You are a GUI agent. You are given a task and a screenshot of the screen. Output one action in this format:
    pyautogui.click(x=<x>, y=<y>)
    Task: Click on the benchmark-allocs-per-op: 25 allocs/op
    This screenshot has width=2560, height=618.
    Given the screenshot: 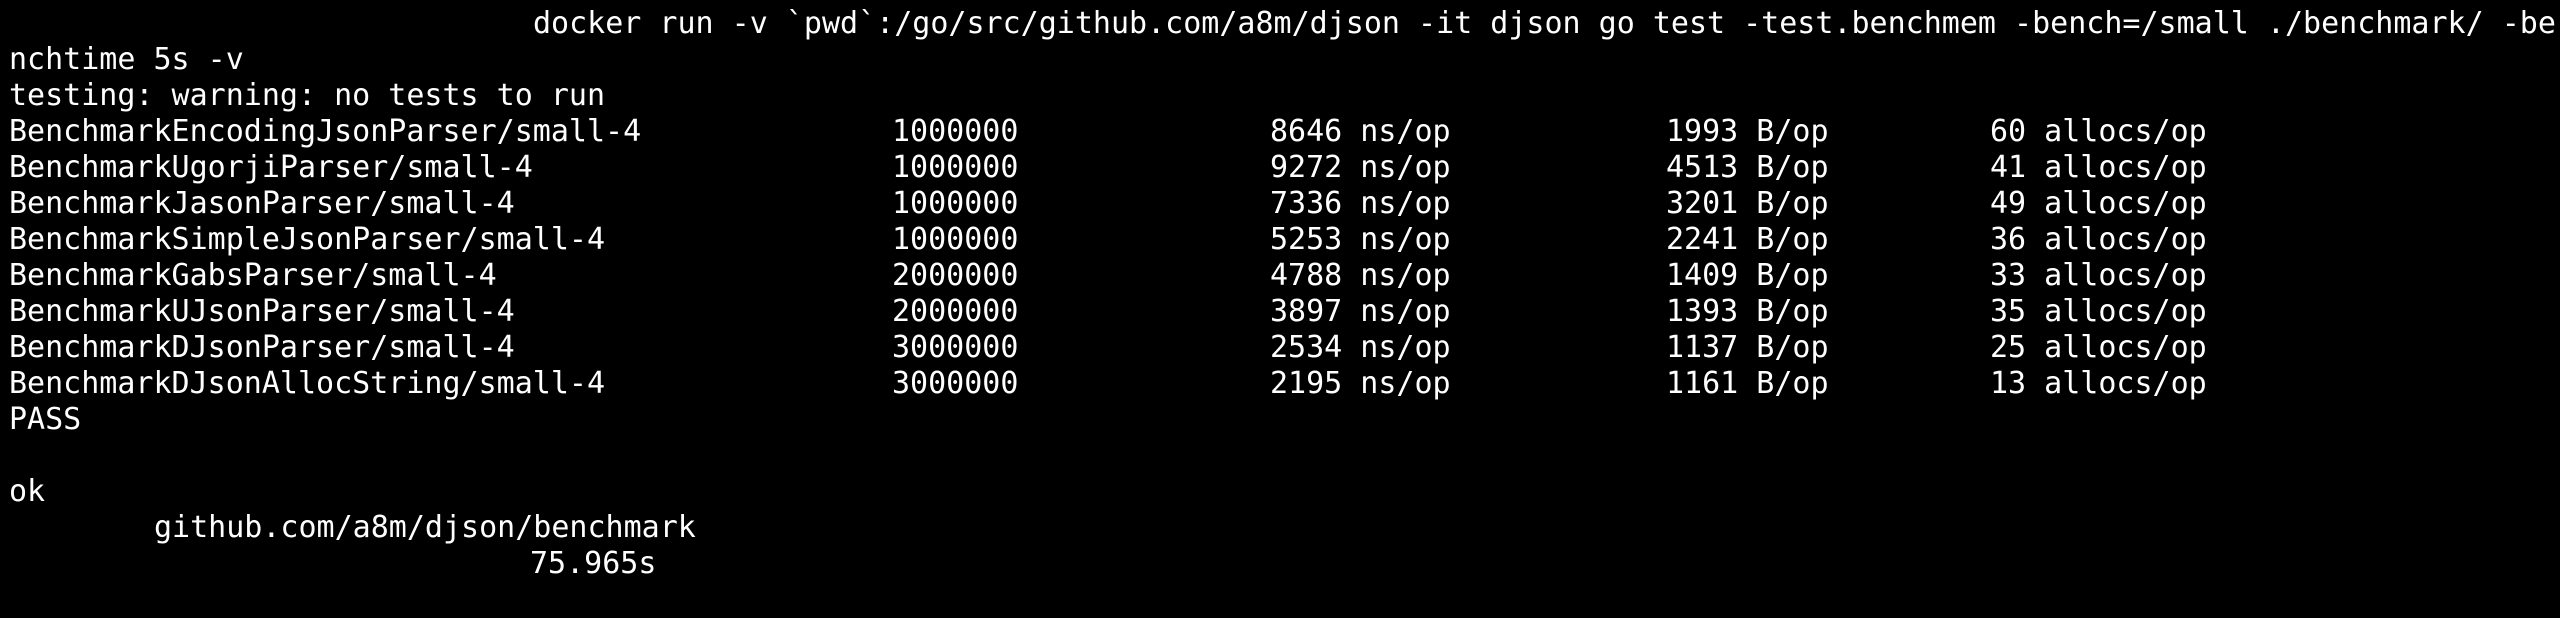 What is the action you would take?
    pyautogui.click(x=2098, y=347)
    